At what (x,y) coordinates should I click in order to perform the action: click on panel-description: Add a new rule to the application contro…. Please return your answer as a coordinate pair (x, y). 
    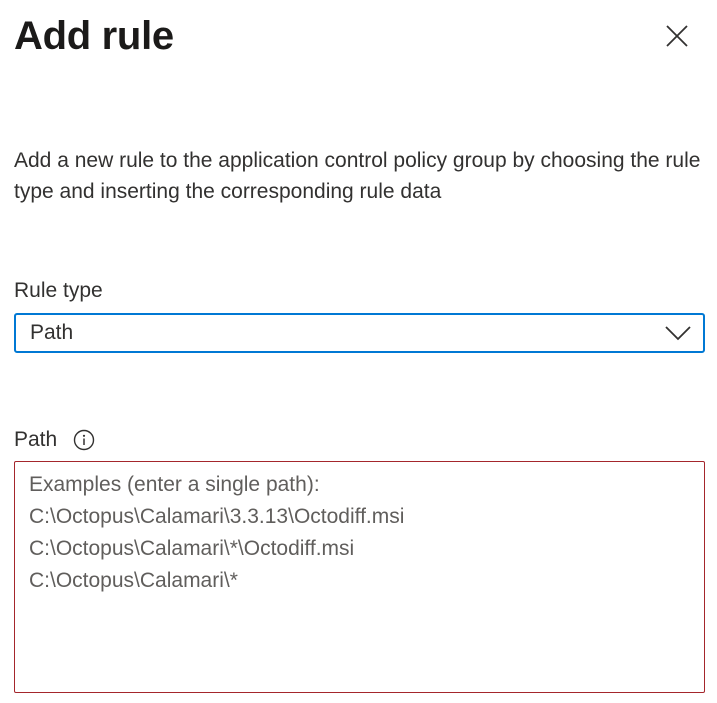
    Looking at the image, I should click on (357, 176).